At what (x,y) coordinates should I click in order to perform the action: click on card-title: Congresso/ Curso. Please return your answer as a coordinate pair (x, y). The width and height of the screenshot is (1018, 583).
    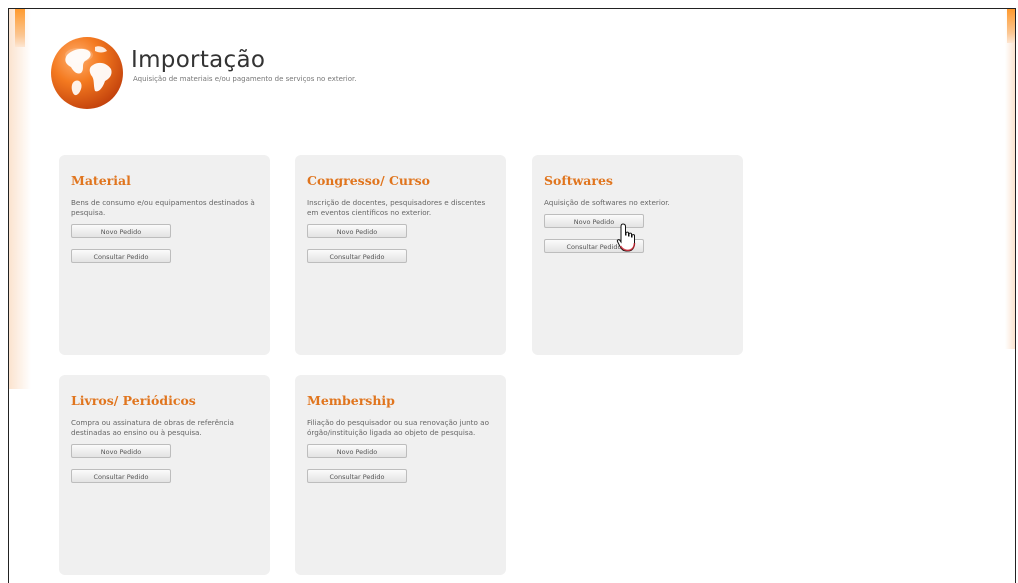
    Looking at the image, I should click on (368, 180).